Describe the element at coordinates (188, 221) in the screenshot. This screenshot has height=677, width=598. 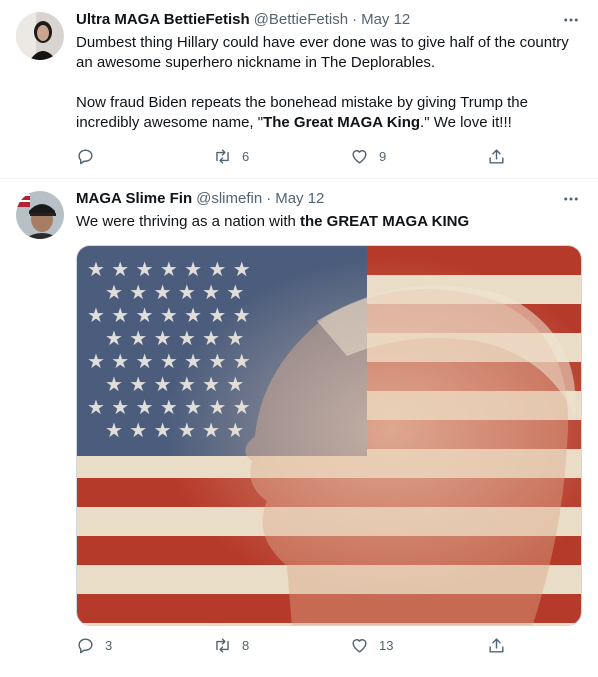
I see `text-segment: We were thriving as a nation with` at that location.